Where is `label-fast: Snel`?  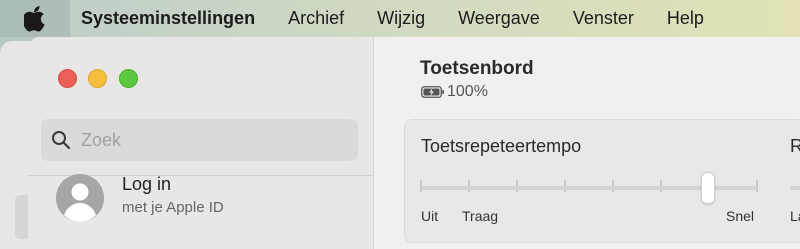 label-fast: Snel is located at coordinates (740, 216).